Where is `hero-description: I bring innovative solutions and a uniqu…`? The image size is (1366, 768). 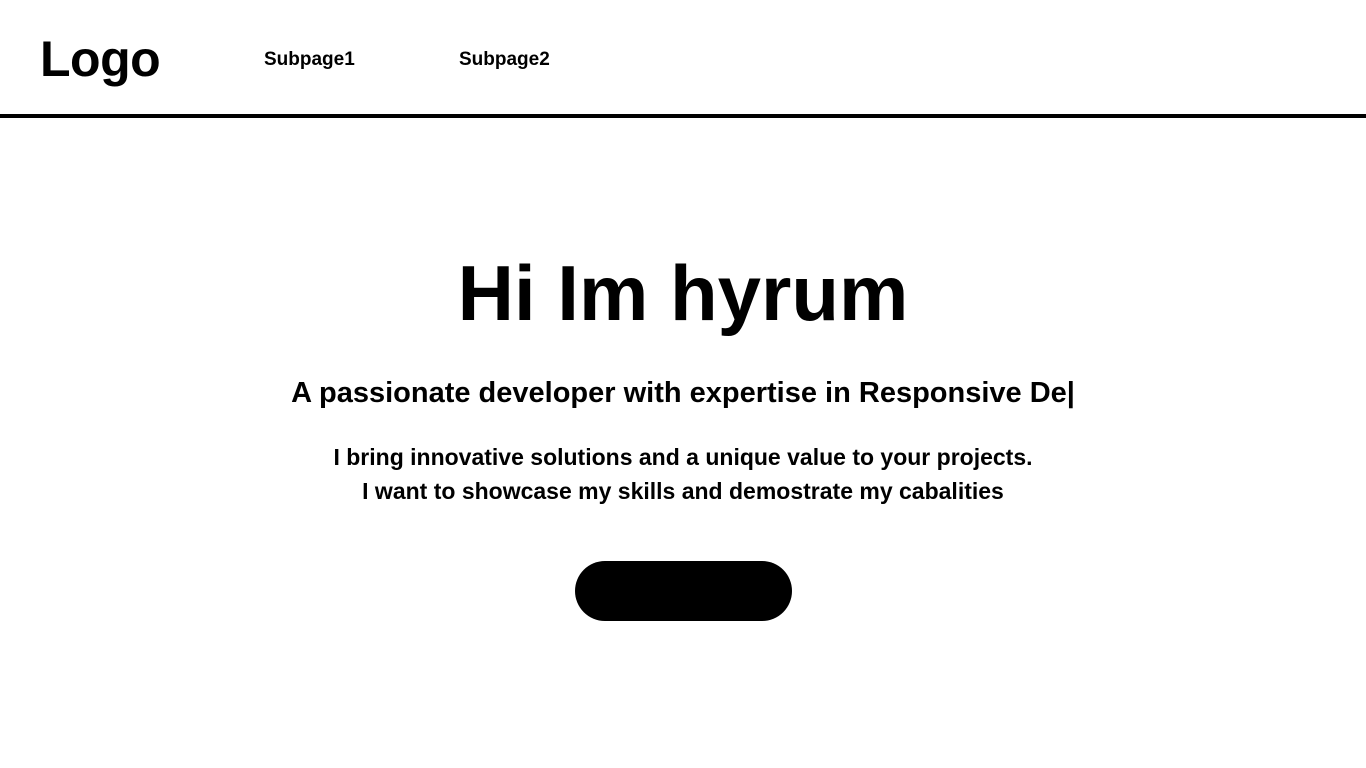
hero-description: I bring innovative solutions and a uniqu… is located at coordinates (683, 474).